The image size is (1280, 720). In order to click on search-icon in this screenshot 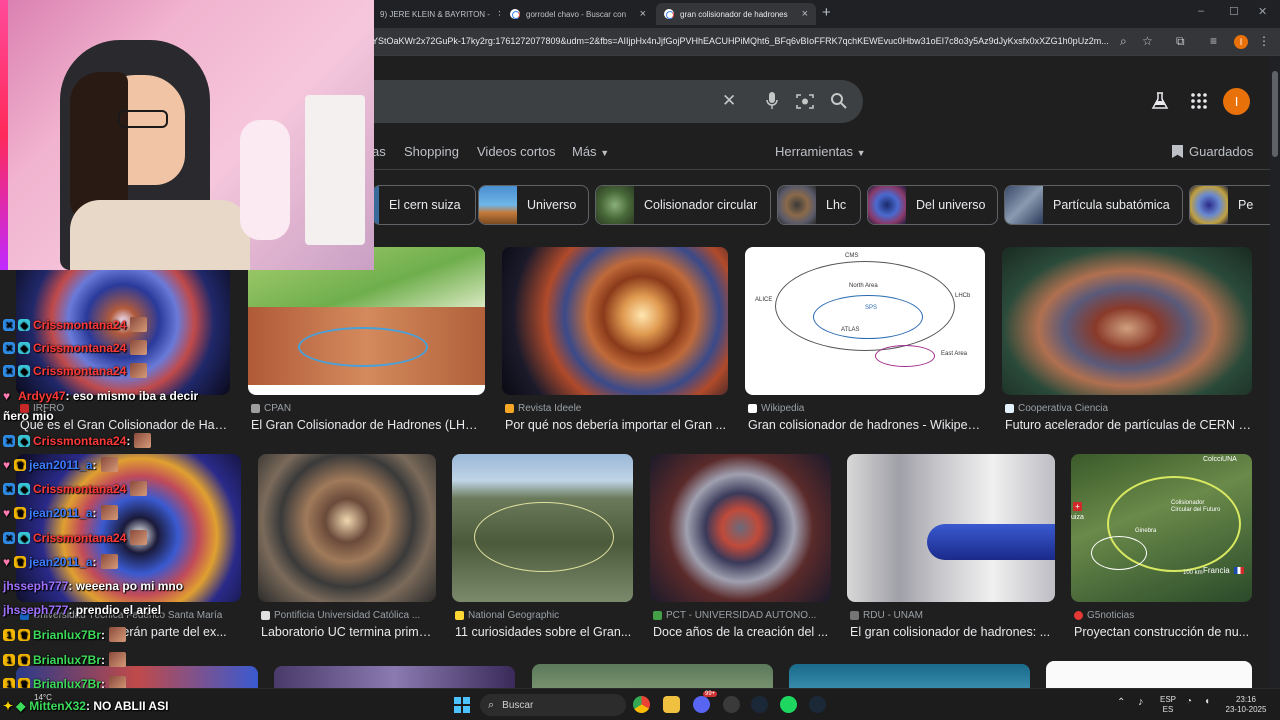, I will do `click(838, 100)`.